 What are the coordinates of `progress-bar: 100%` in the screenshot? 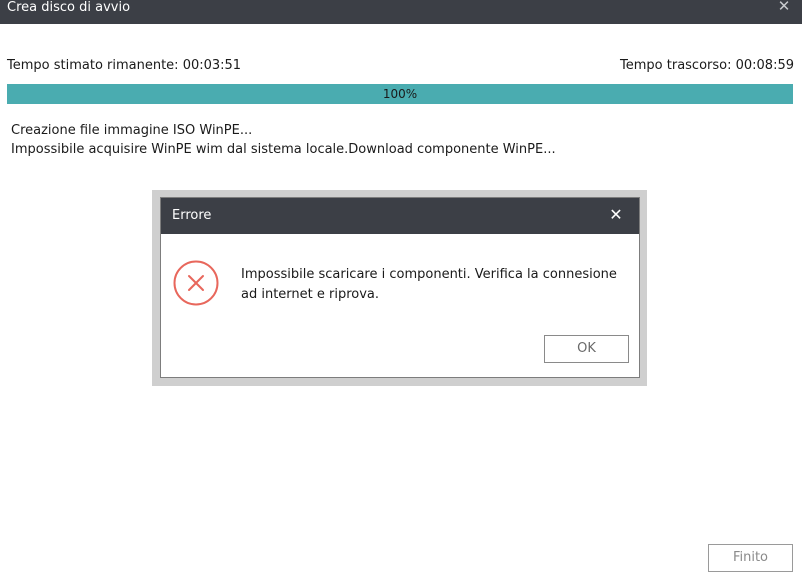 It's located at (400, 94).